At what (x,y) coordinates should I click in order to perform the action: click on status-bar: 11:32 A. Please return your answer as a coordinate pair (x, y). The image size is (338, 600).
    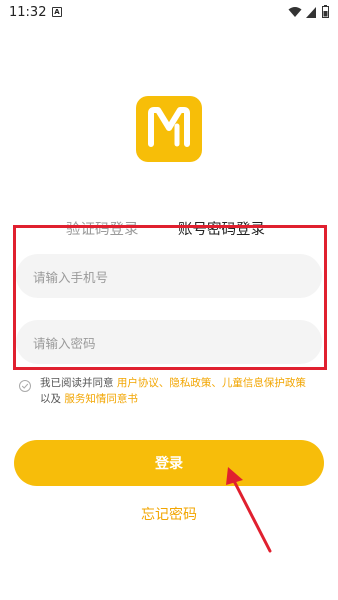
    Looking at the image, I should click on (169, 12).